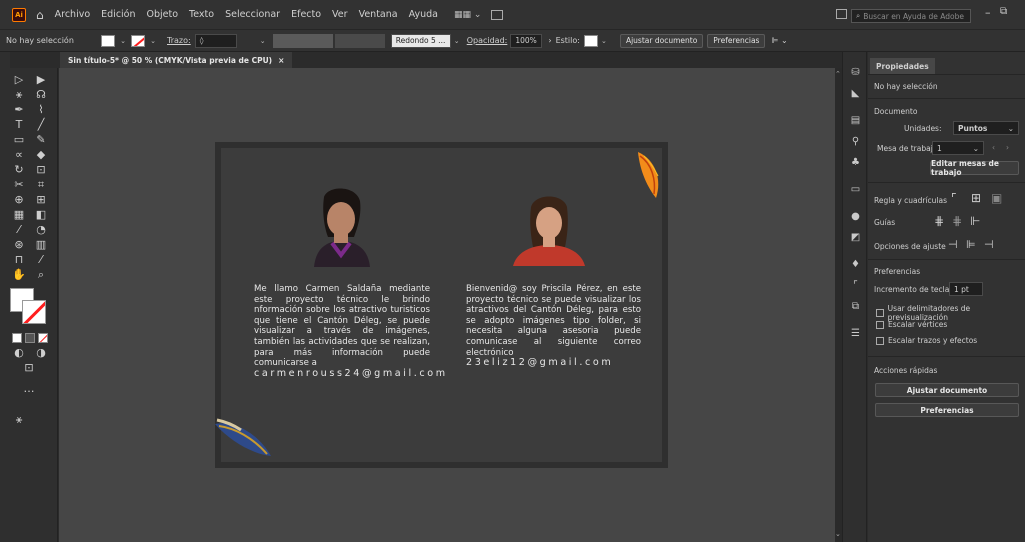 This screenshot has width=1025, height=542. I want to click on shaper-tool-icon: ∝, so click(19, 155).